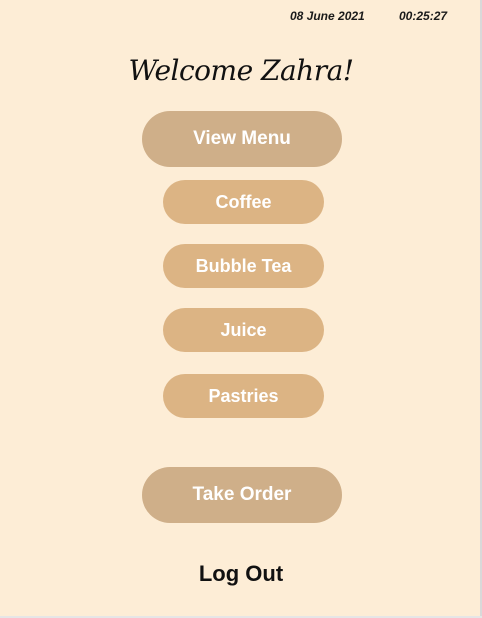 The image size is (482, 618). I want to click on menu-item-label: Pastries, so click(243, 395).